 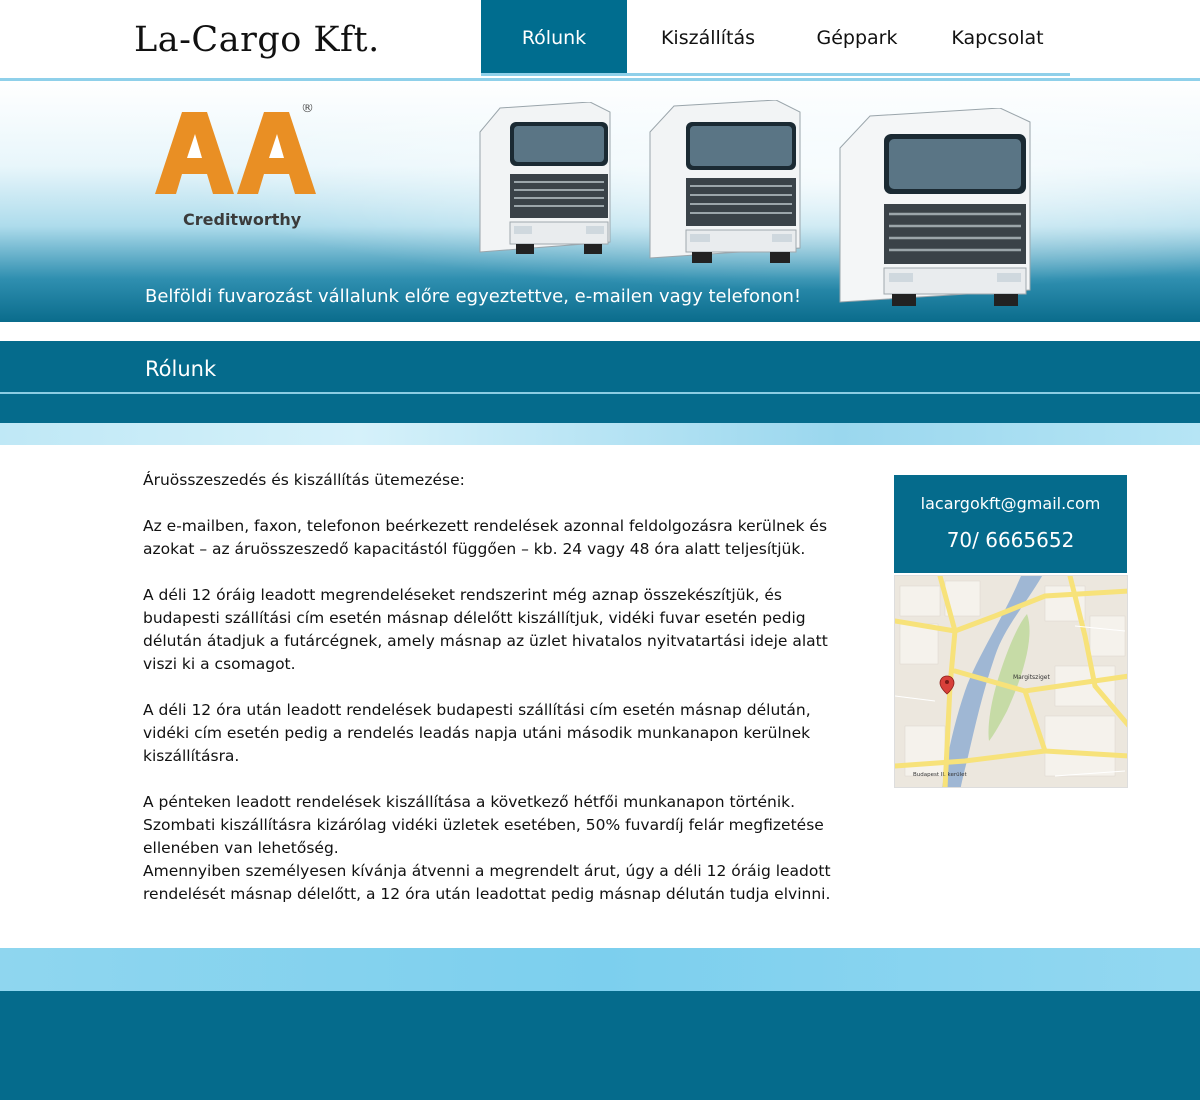 I want to click on contact-email-link: lacargokft@gmail.com, so click(x=1010, y=503).